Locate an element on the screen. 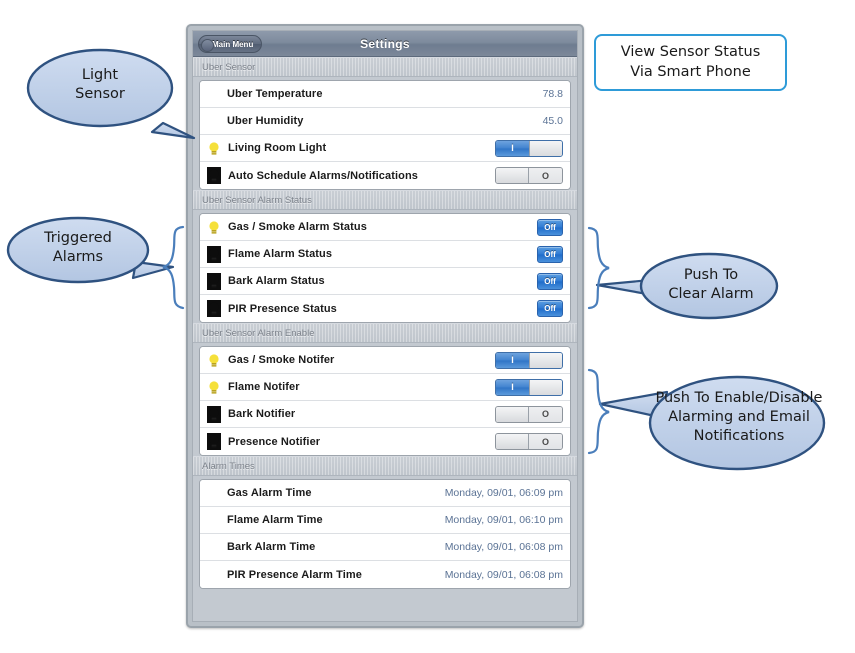  callout-view-sensor-status: View Sensor Status Via Smart Phone is located at coordinates (690, 62).